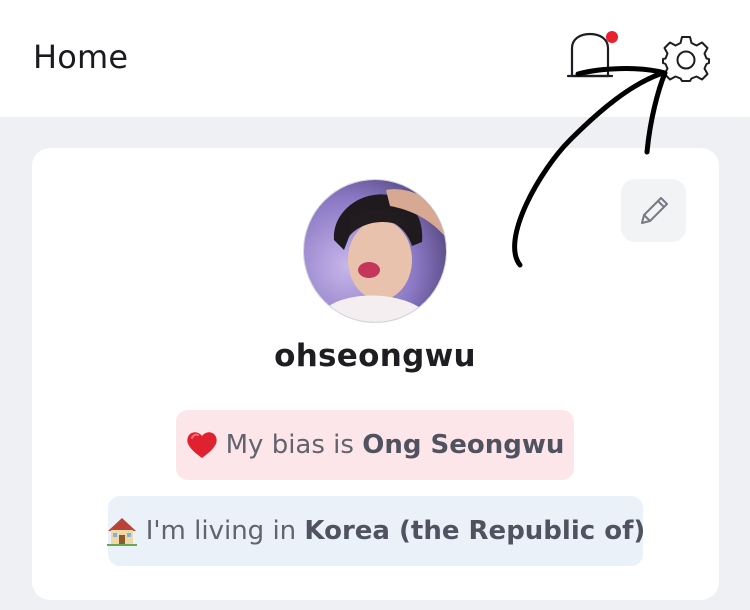  I want to click on bias-value: Ong Seongwu, so click(463, 445).